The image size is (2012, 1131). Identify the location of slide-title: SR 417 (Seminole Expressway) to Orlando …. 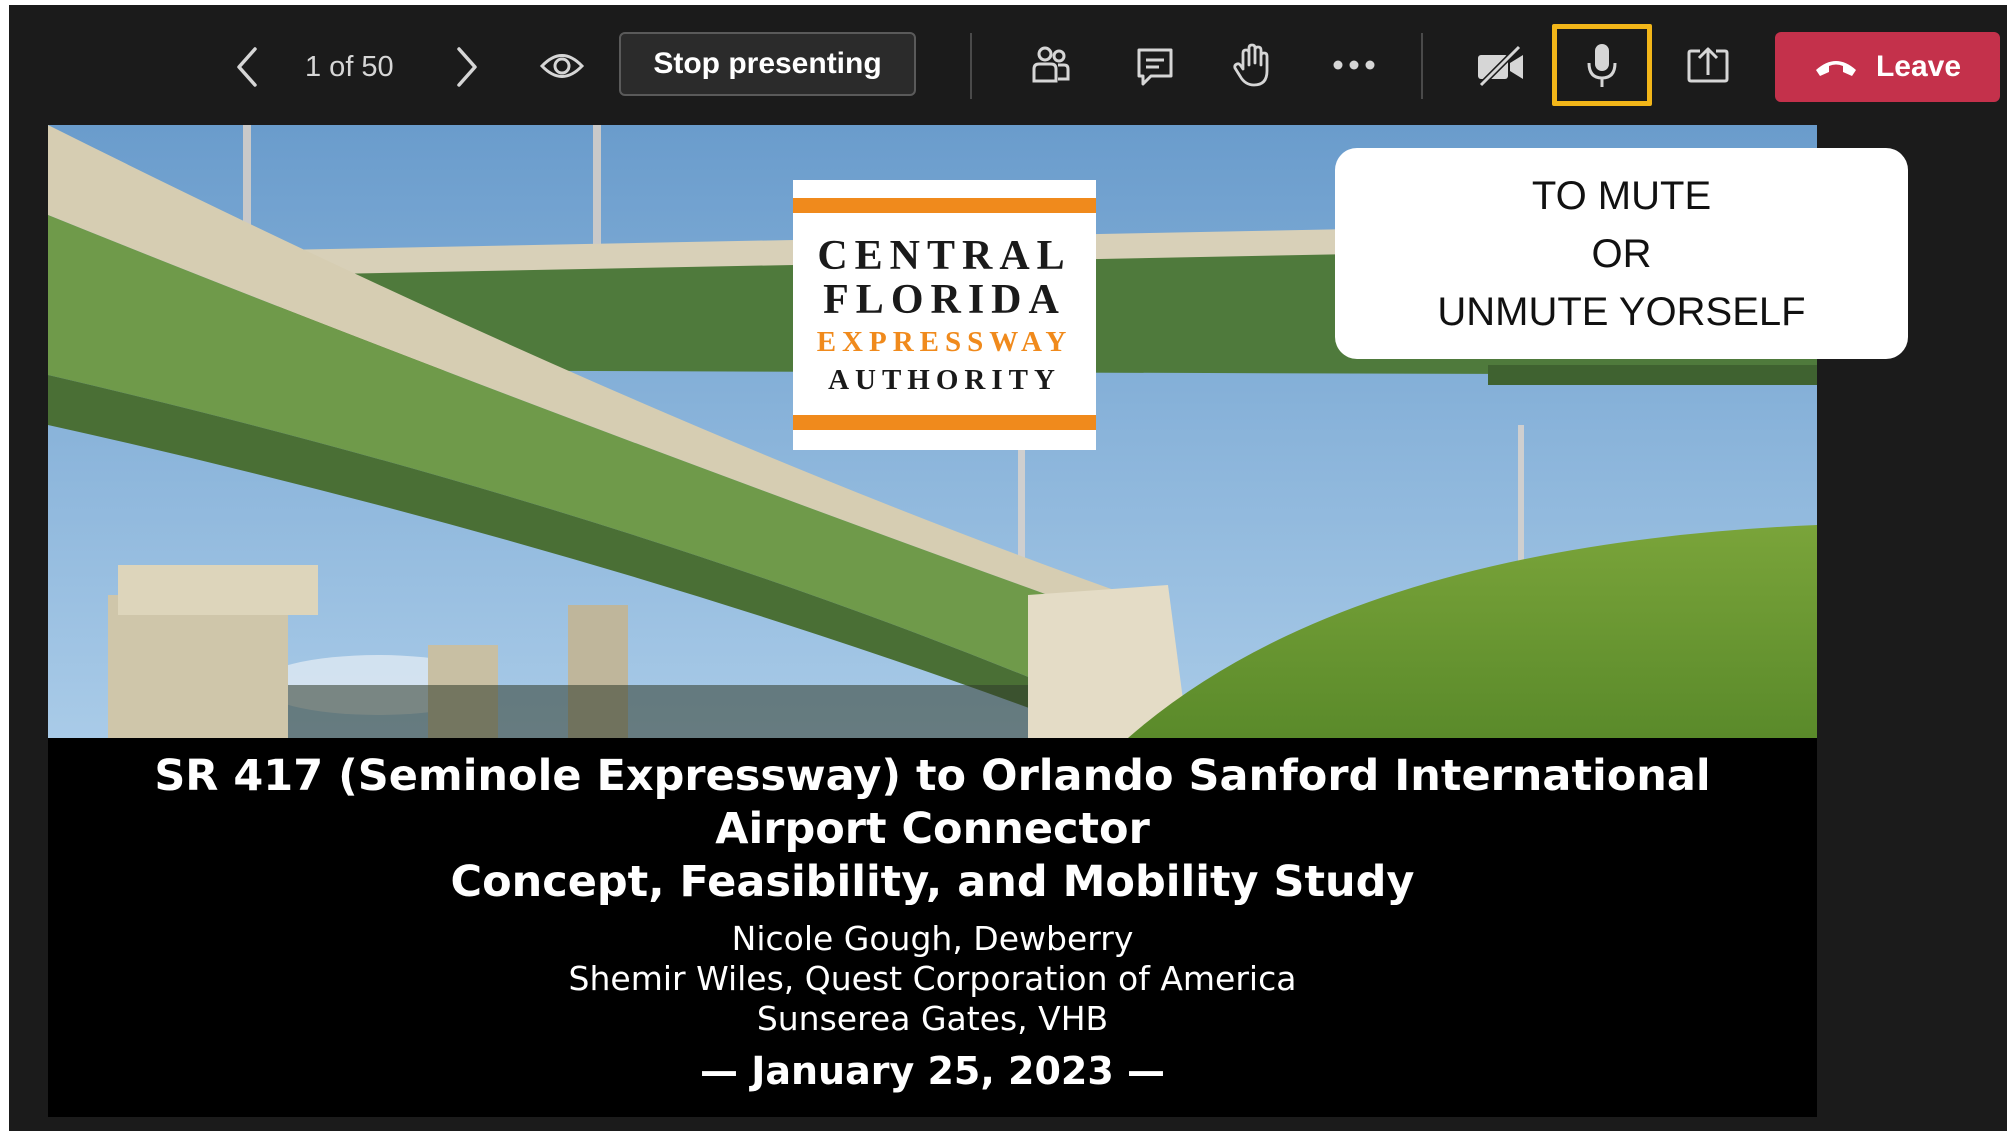
(932, 829).